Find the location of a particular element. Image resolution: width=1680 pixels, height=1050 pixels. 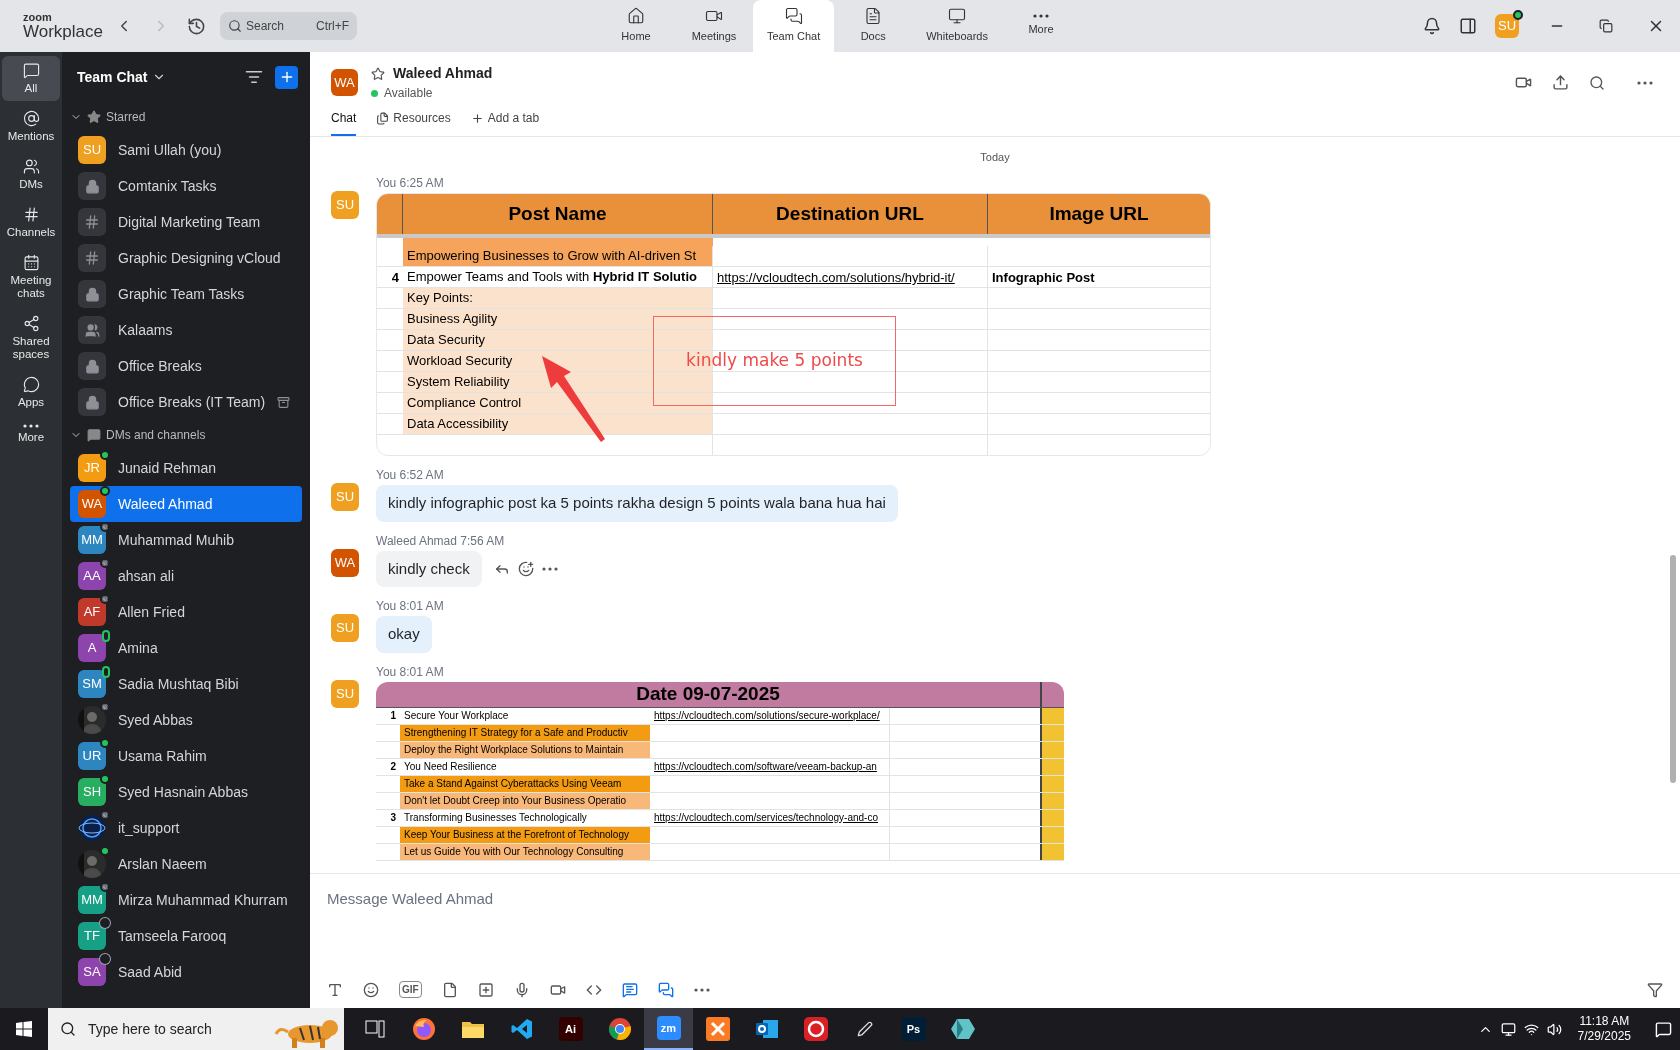

gif-button: GIF is located at coordinates (410, 989).